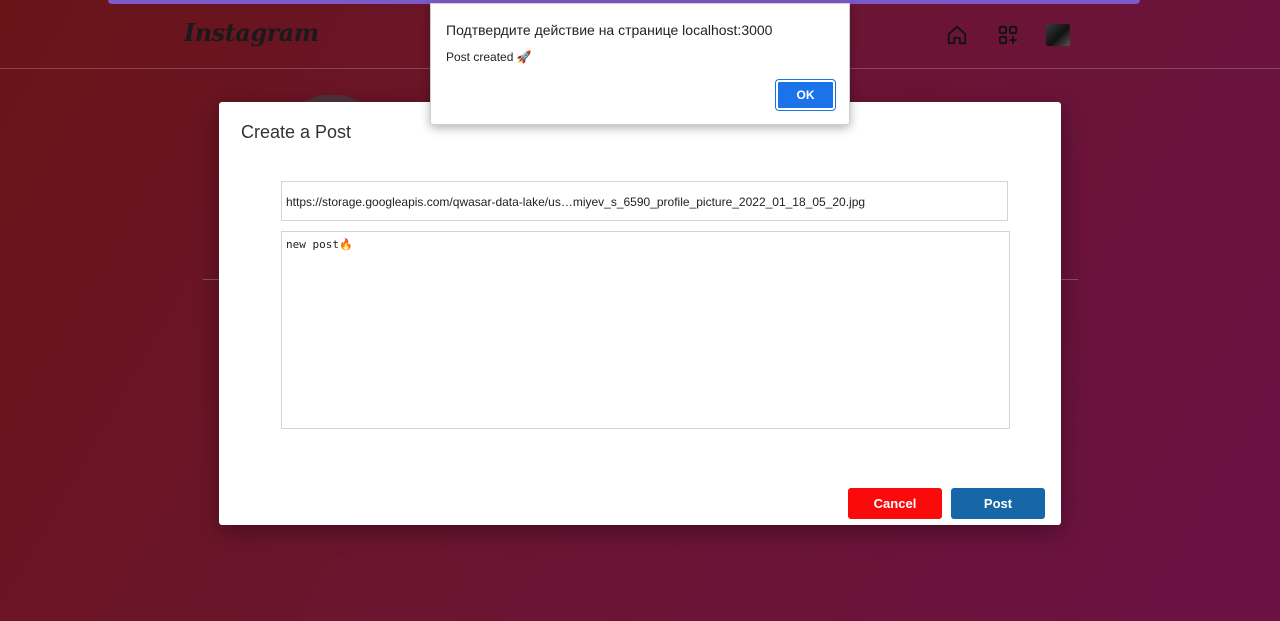 The width and height of the screenshot is (1280, 621). Describe the element at coordinates (998, 503) in the screenshot. I see `post-button: Post` at that location.